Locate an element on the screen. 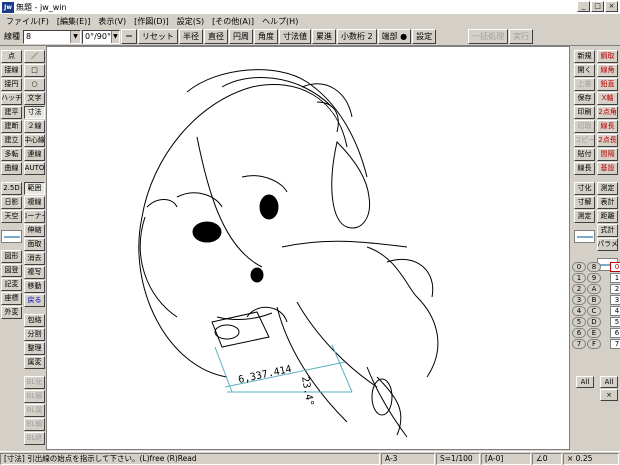 The width and height of the screenshot is (620, 465). tool-button-col2a-7: 連線 is located at coordinates (34, 154).